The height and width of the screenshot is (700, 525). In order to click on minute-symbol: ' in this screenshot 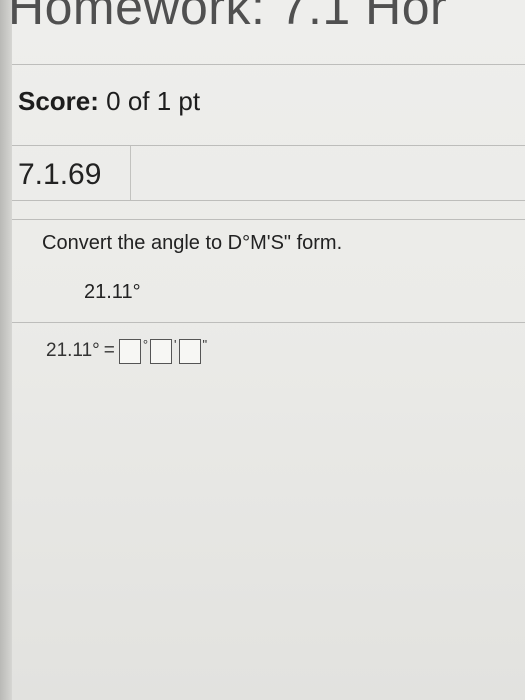, I will do `click(175, 344)`.